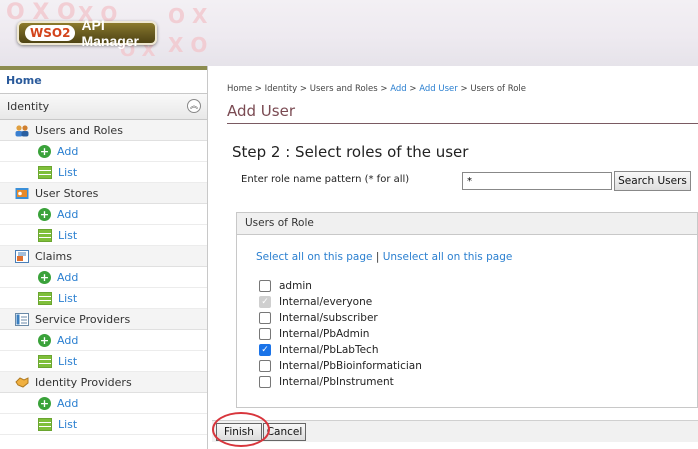 The height and width of the screenshot is (449, 698). What do you see at coordinates (239, 89) in the screenshot?
I see `breadcrumb-home: Home` at bounding box center [239, 89].